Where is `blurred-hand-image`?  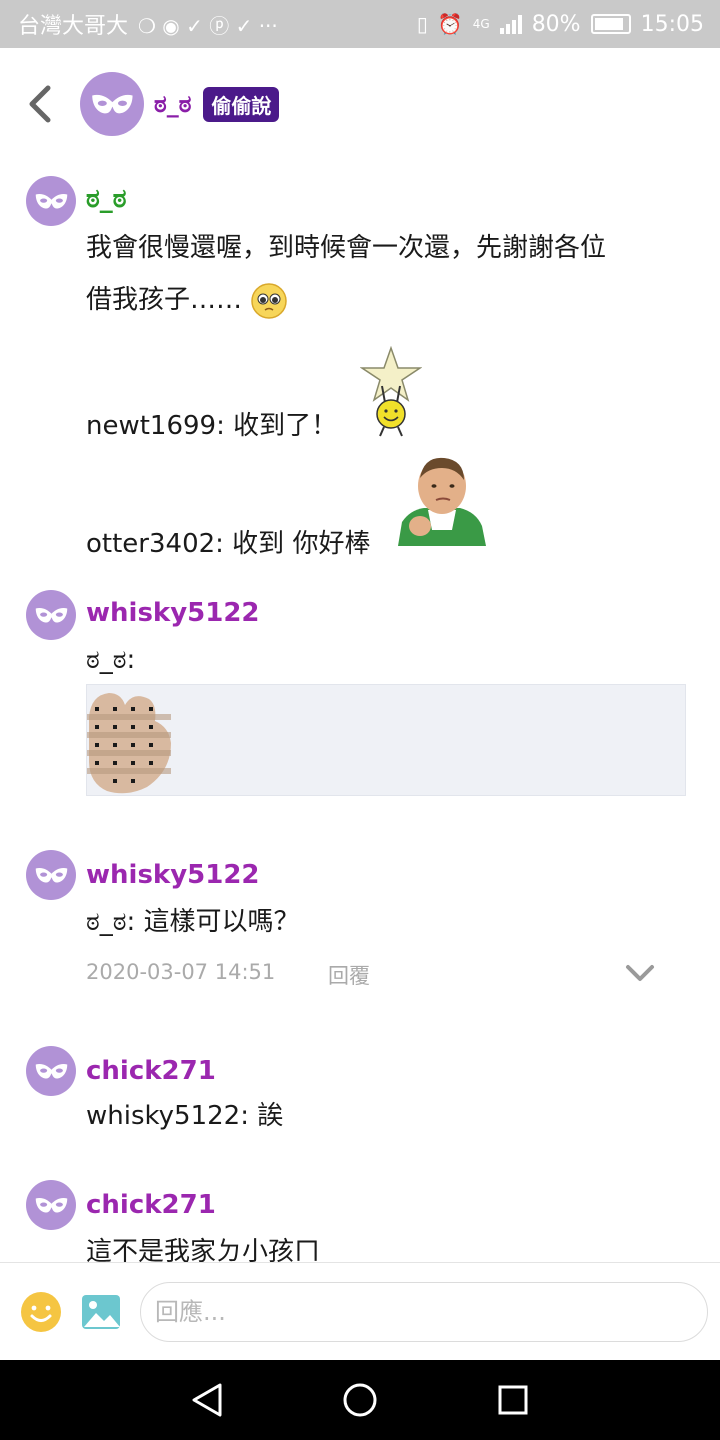 blurred-hand-image is located at coordinates (129, 743).